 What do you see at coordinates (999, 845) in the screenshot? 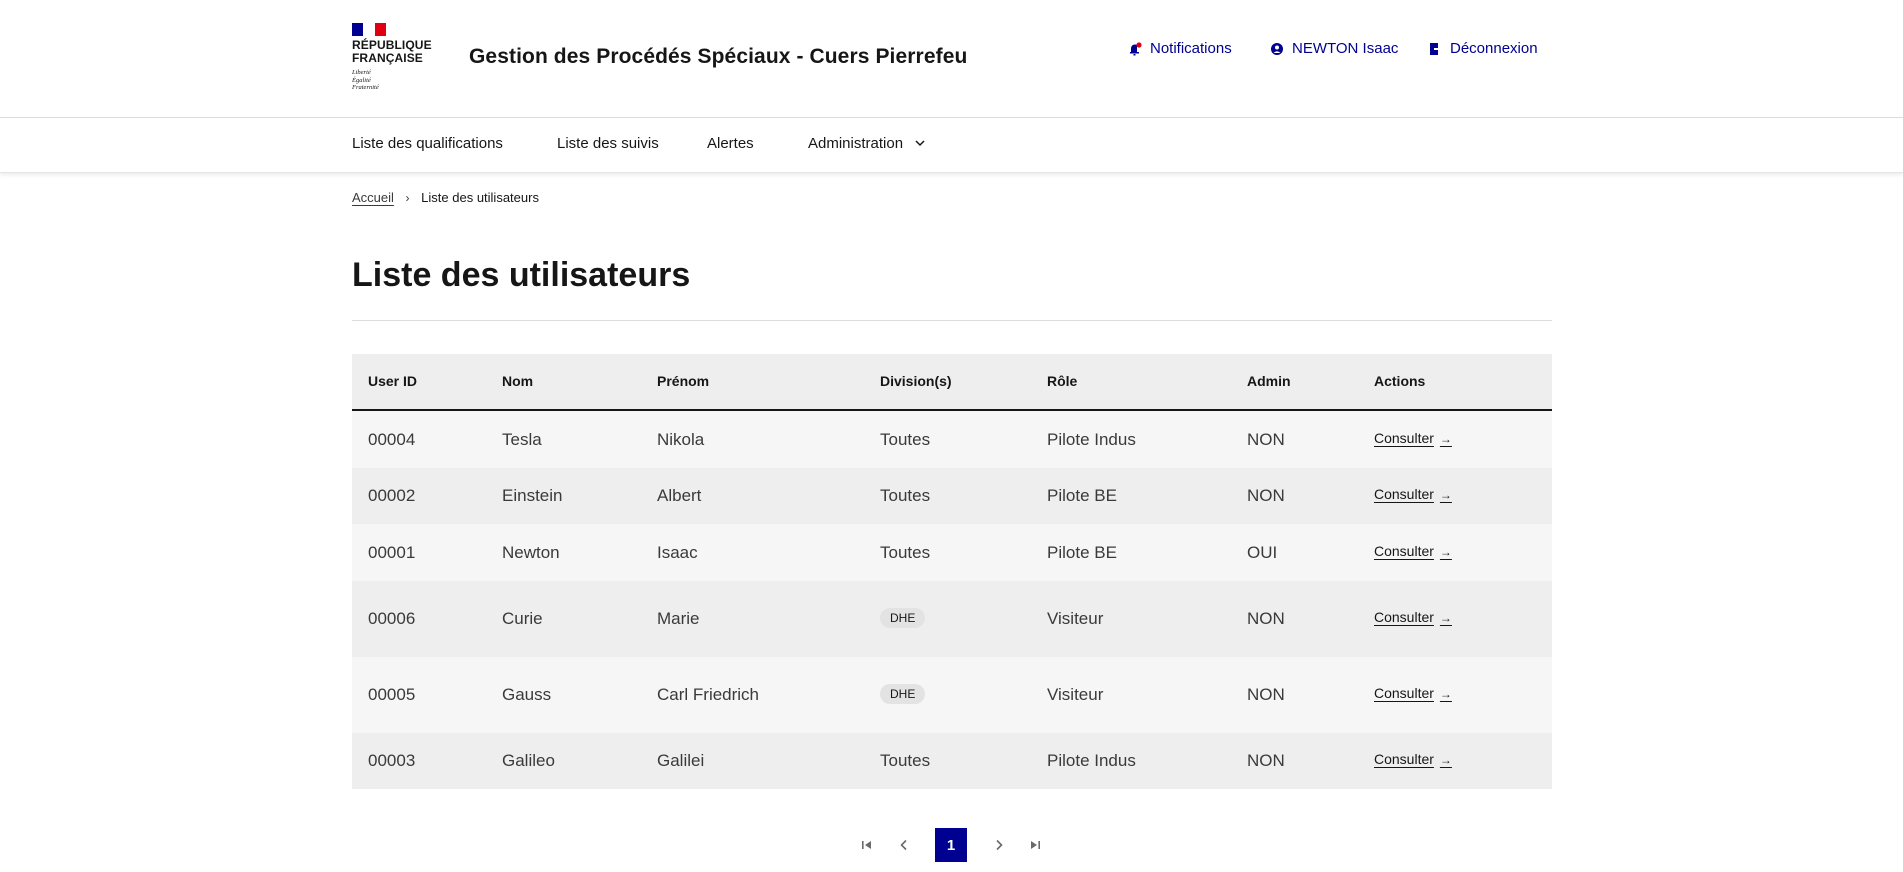
I see `next-page-icon` at bounding box center [999, 845].